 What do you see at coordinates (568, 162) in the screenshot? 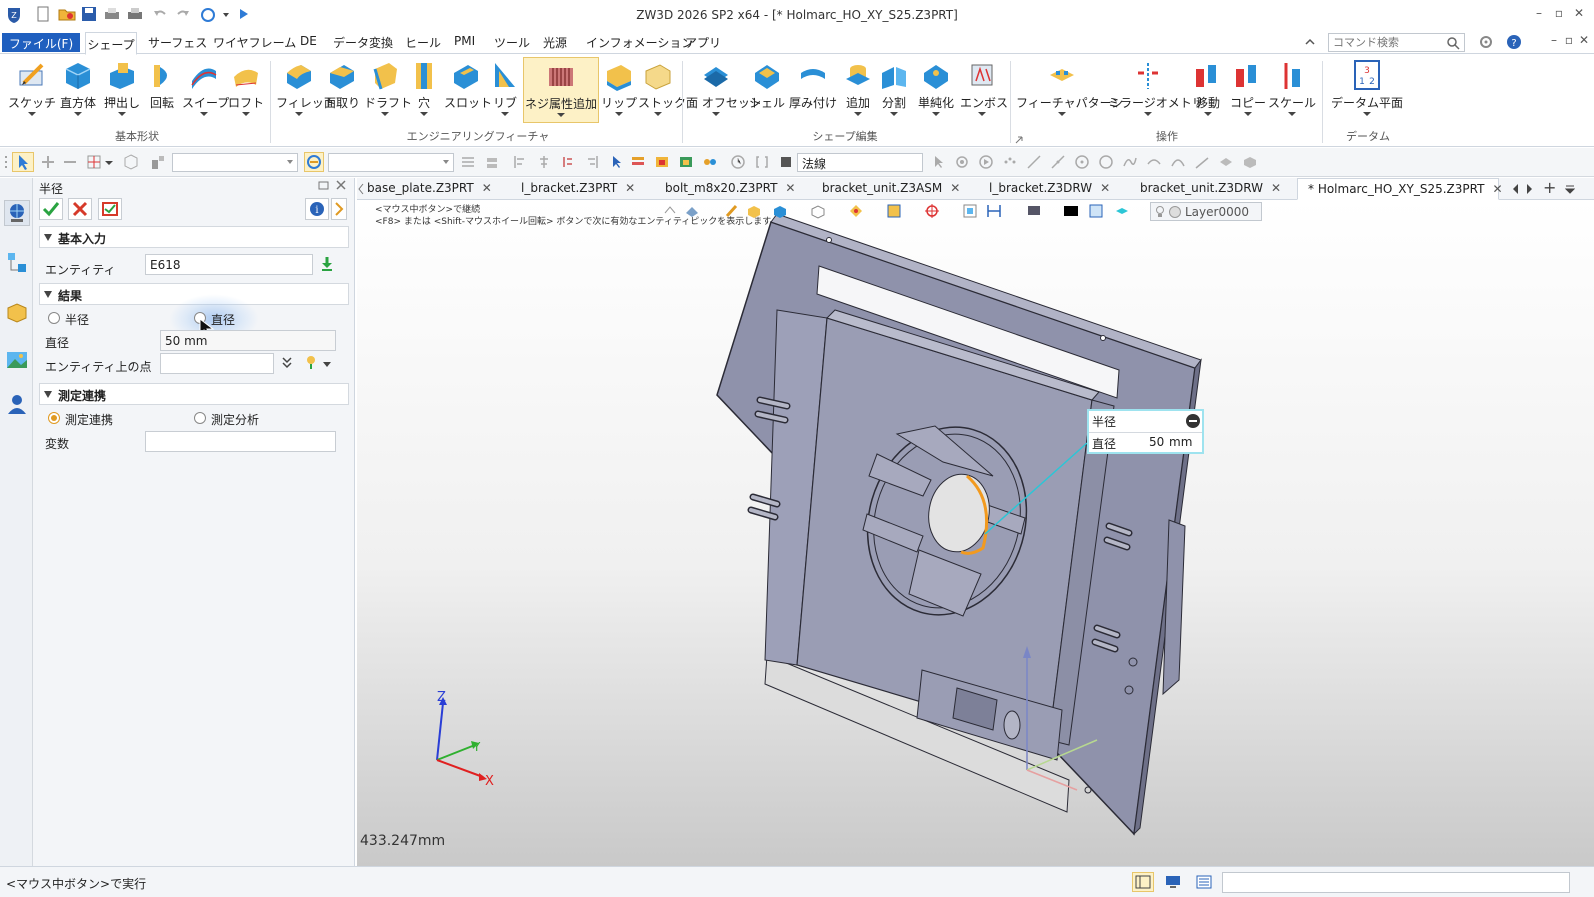
I see `history-icon` at bounding box center [568, 162].